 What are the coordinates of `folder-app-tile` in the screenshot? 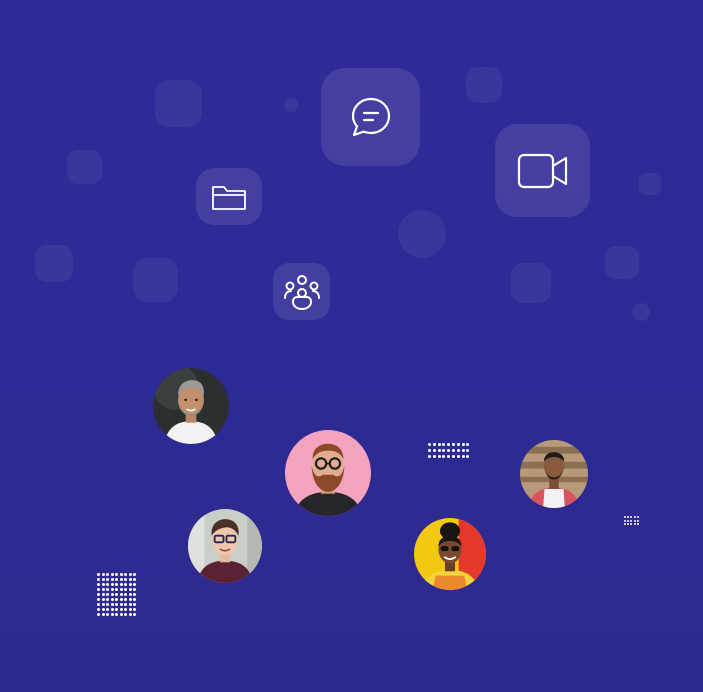 It's located at (229, 196).